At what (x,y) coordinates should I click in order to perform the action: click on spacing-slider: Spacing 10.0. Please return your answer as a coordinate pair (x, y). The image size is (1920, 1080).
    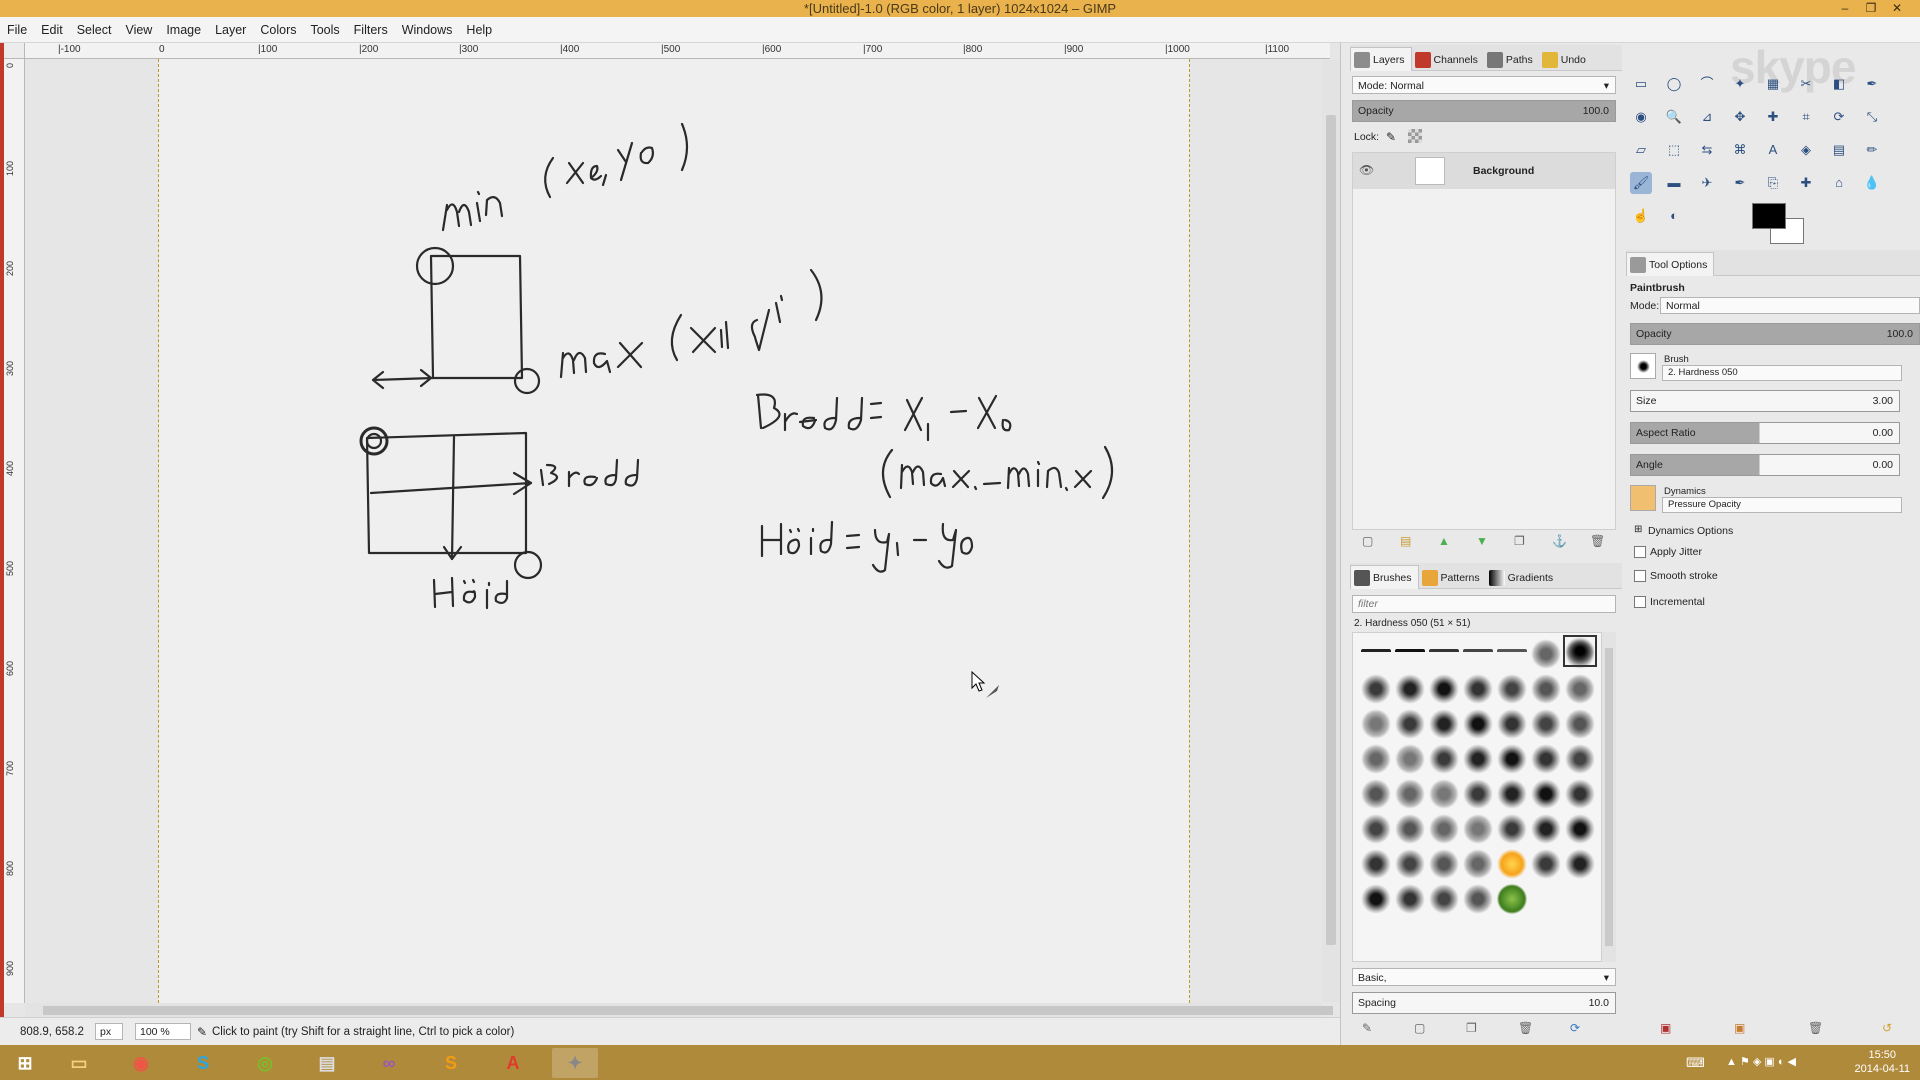
    Looking at the image, I should click on (1484, 1003).